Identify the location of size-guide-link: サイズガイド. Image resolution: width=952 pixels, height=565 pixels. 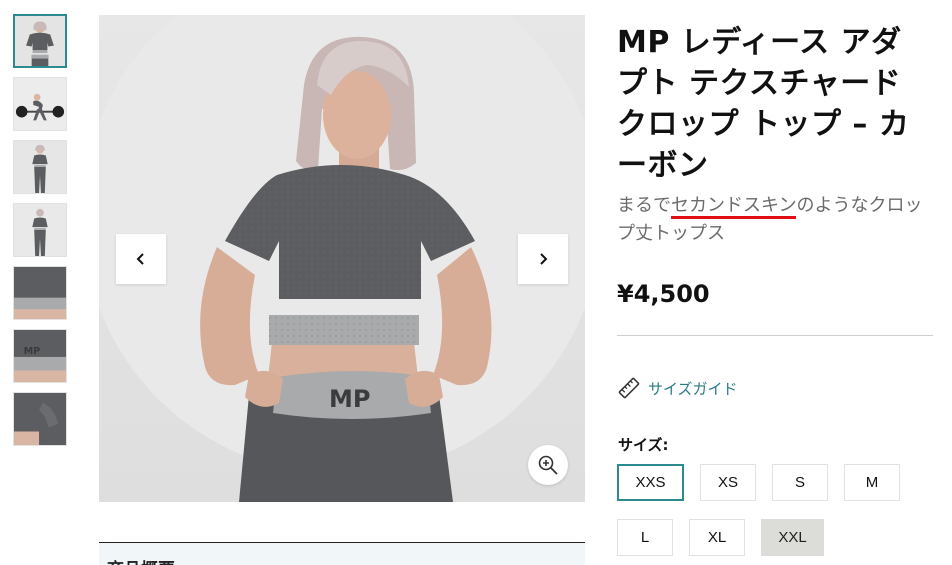
(678, 388).